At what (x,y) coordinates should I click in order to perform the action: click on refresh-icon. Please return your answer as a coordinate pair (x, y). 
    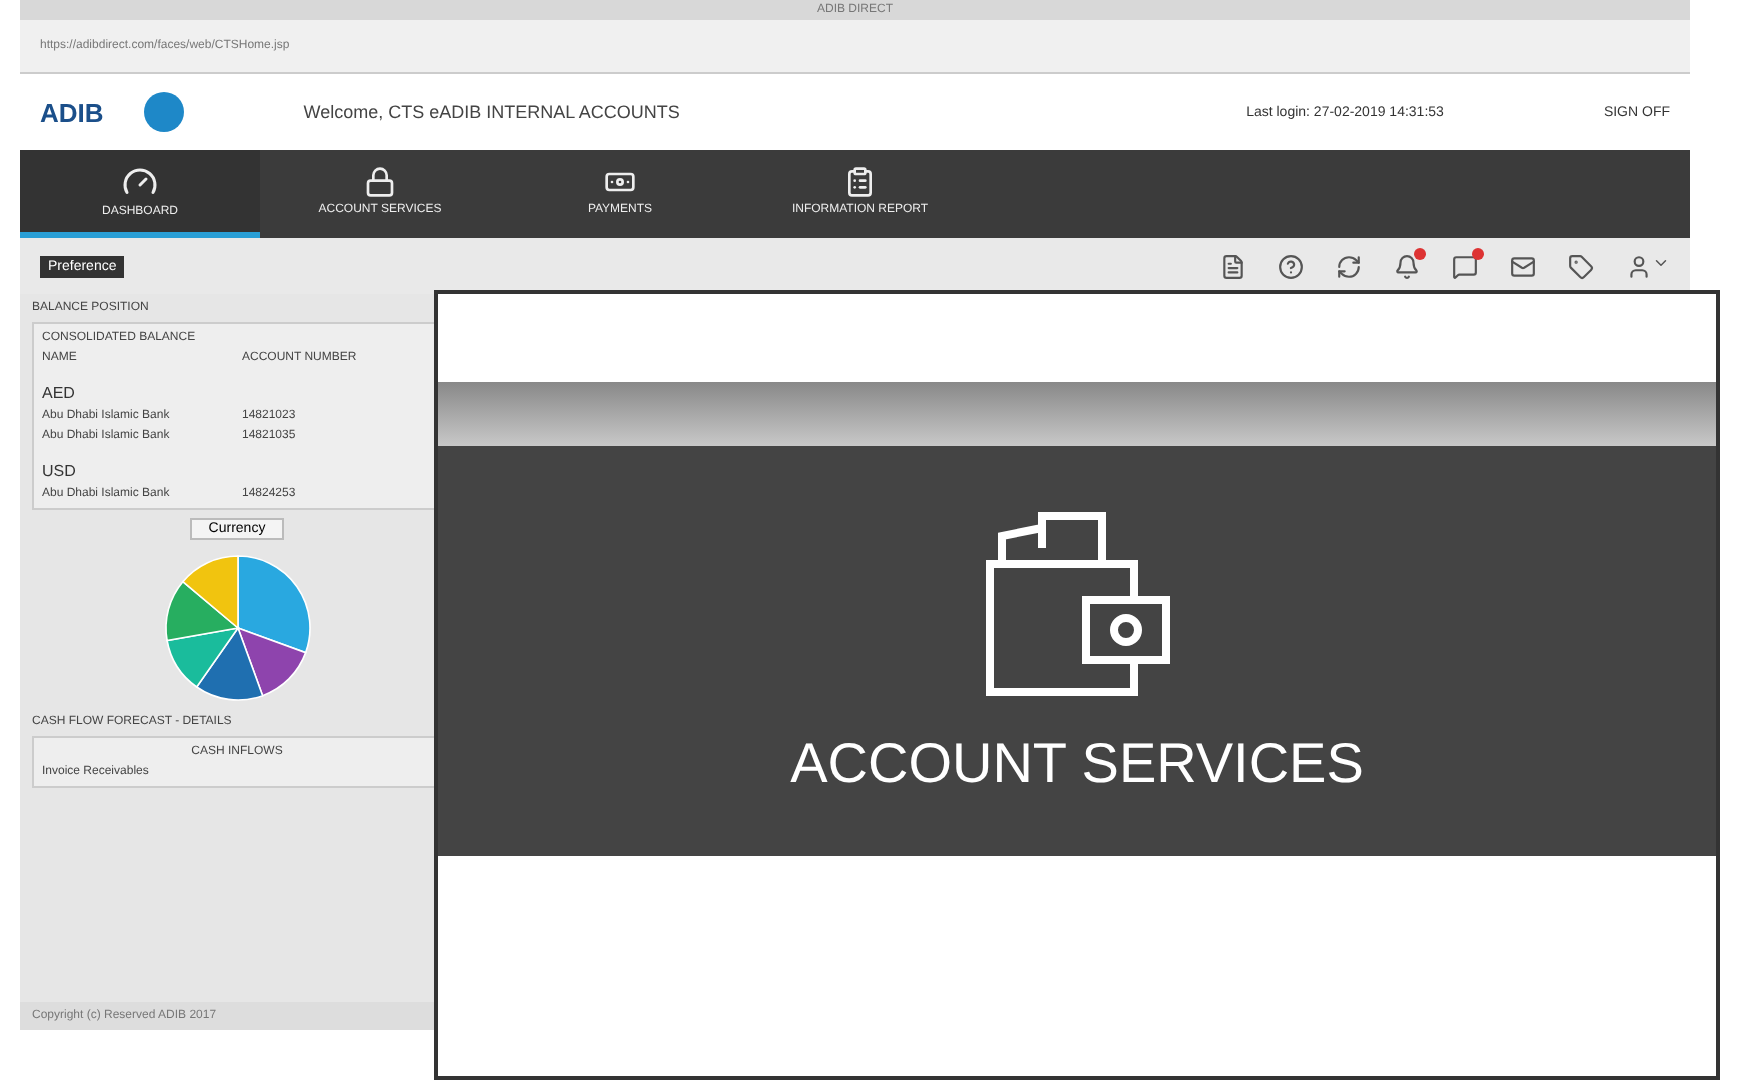
    Looking at the image, I should click on (1349, 266).